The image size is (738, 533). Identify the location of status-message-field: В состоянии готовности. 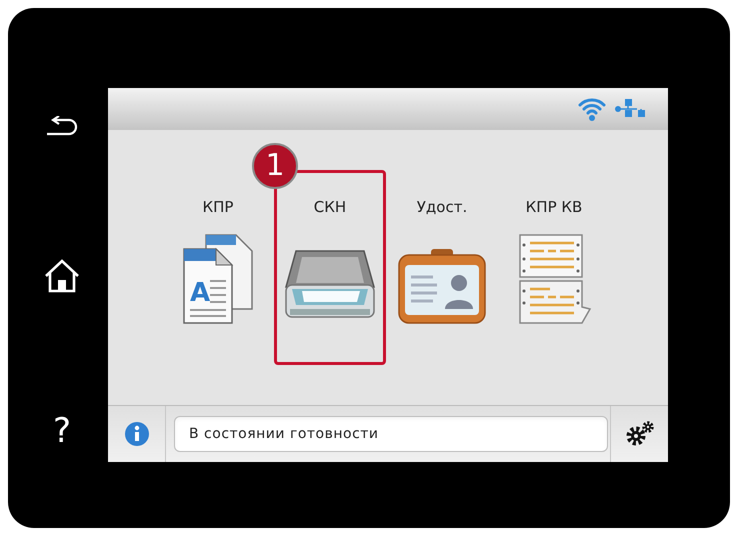
(391, 434).